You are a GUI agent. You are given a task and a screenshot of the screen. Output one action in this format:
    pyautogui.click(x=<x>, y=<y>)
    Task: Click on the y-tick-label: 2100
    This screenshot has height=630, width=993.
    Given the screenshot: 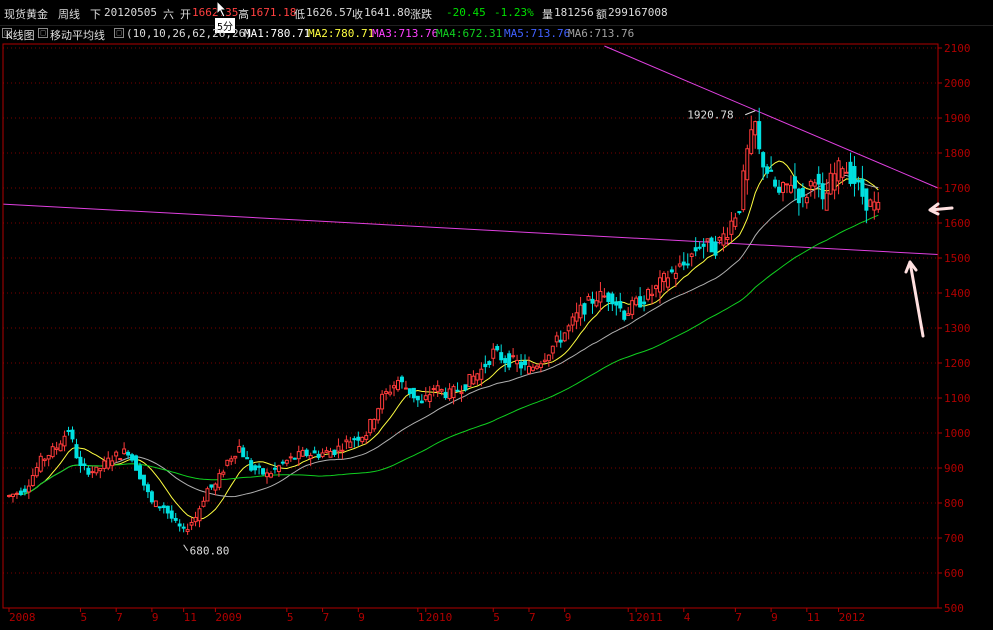 What is the action you would take?
    pyautogui.click(x=957, y=48)
    